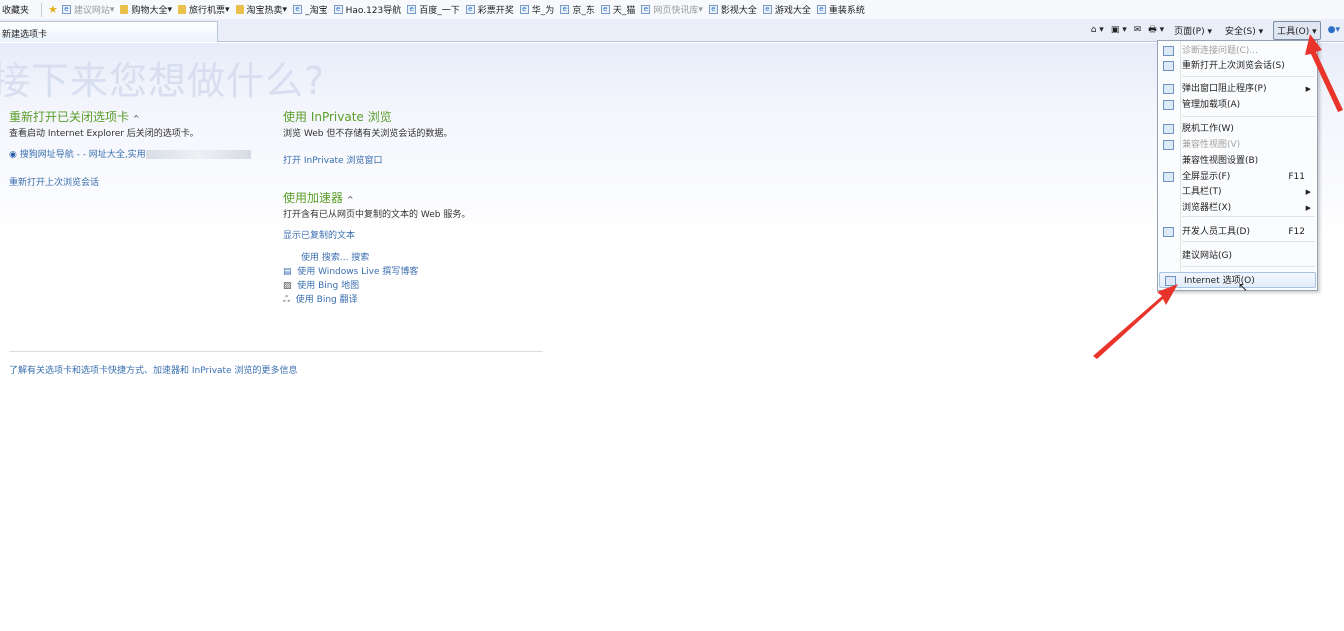  I want to click on annotation-arrows, so click(1218, 196).